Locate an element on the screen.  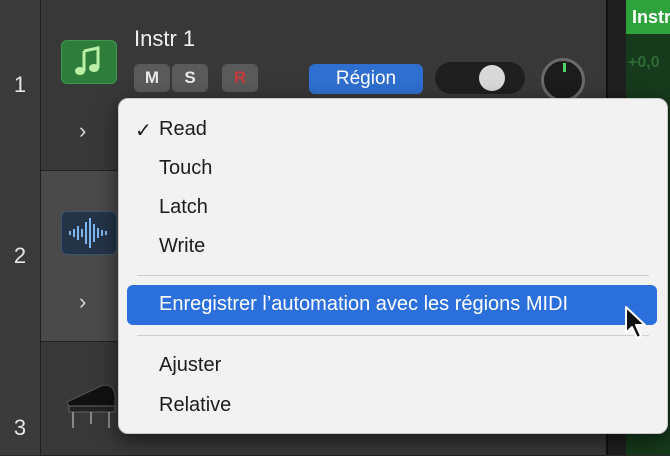
record-button: R is located at coordinates (240, 78).